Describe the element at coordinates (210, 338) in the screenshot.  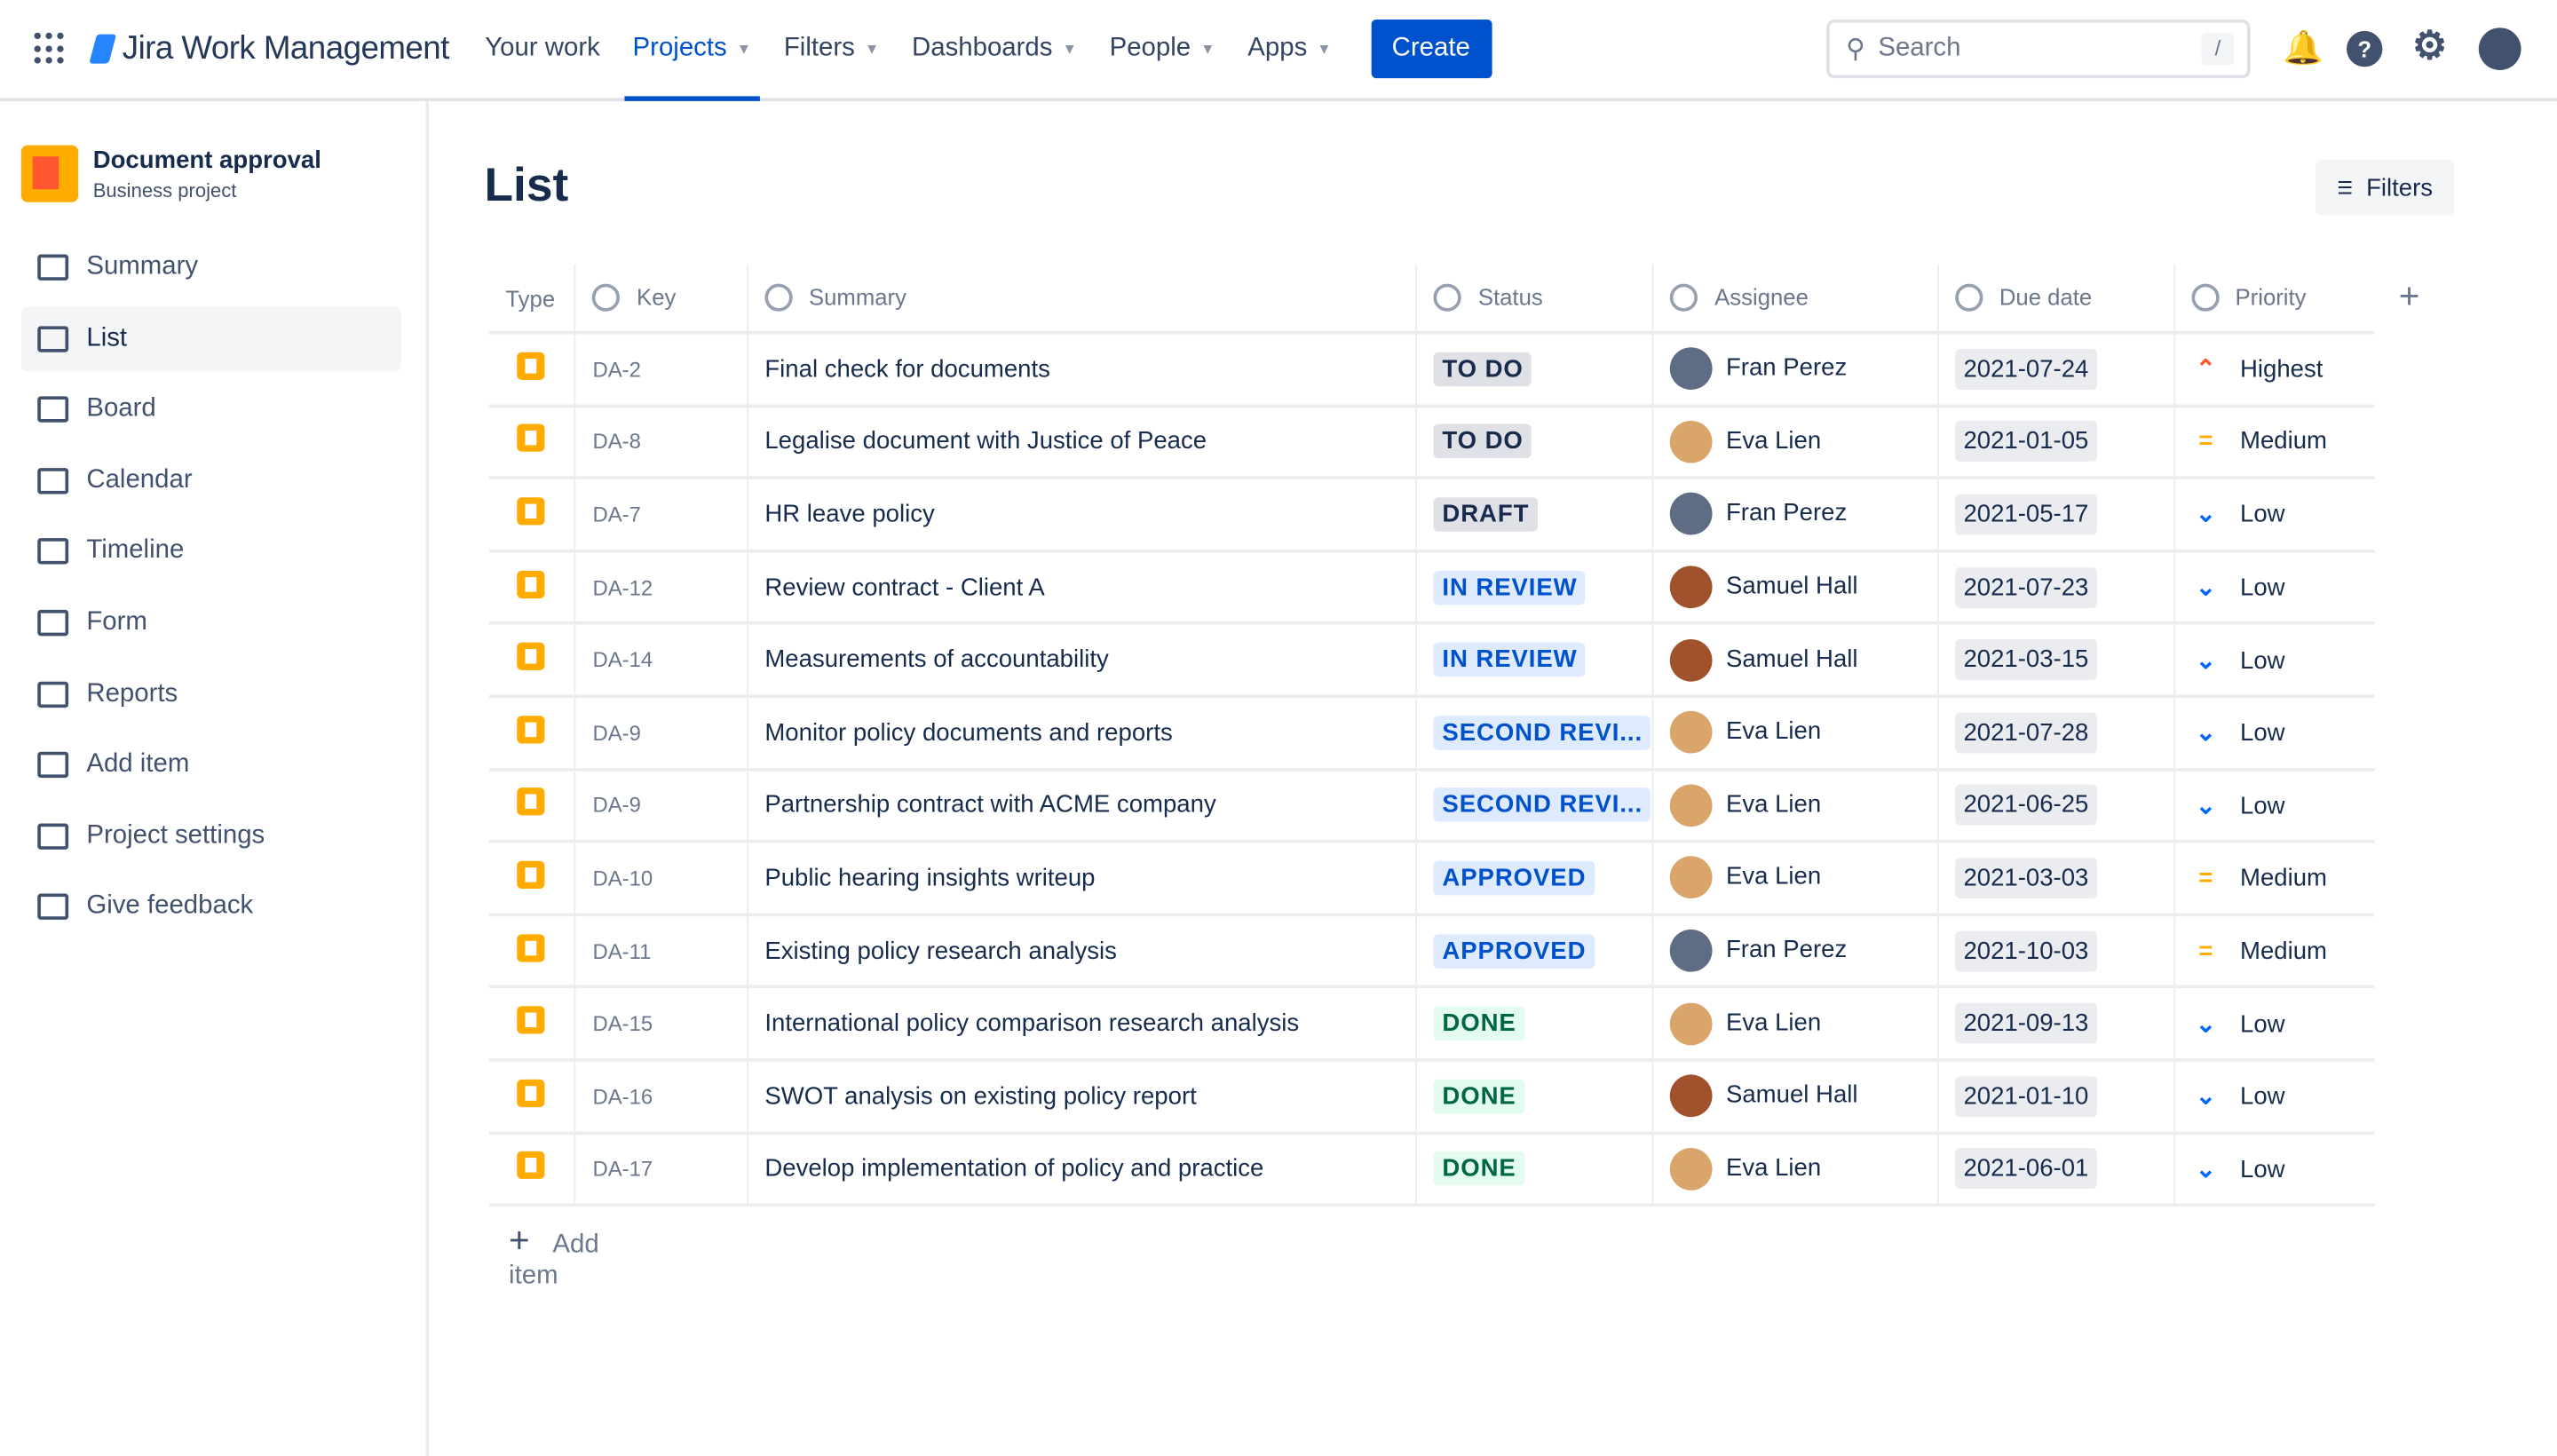
I see `sidebar-item-list: List` at that location.